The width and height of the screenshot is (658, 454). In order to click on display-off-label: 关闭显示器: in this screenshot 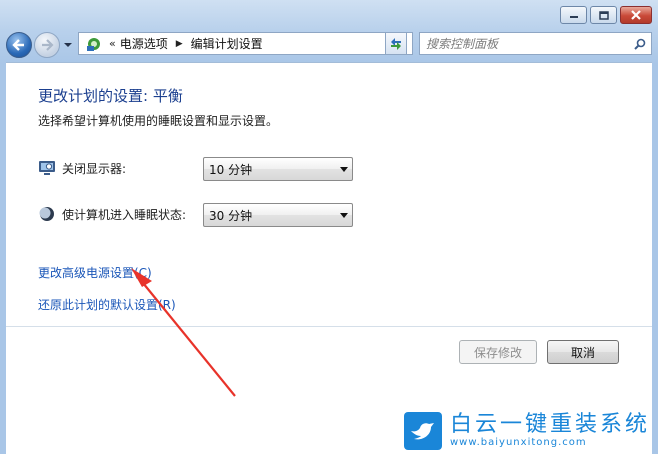, I will do `click(94, 168)`.